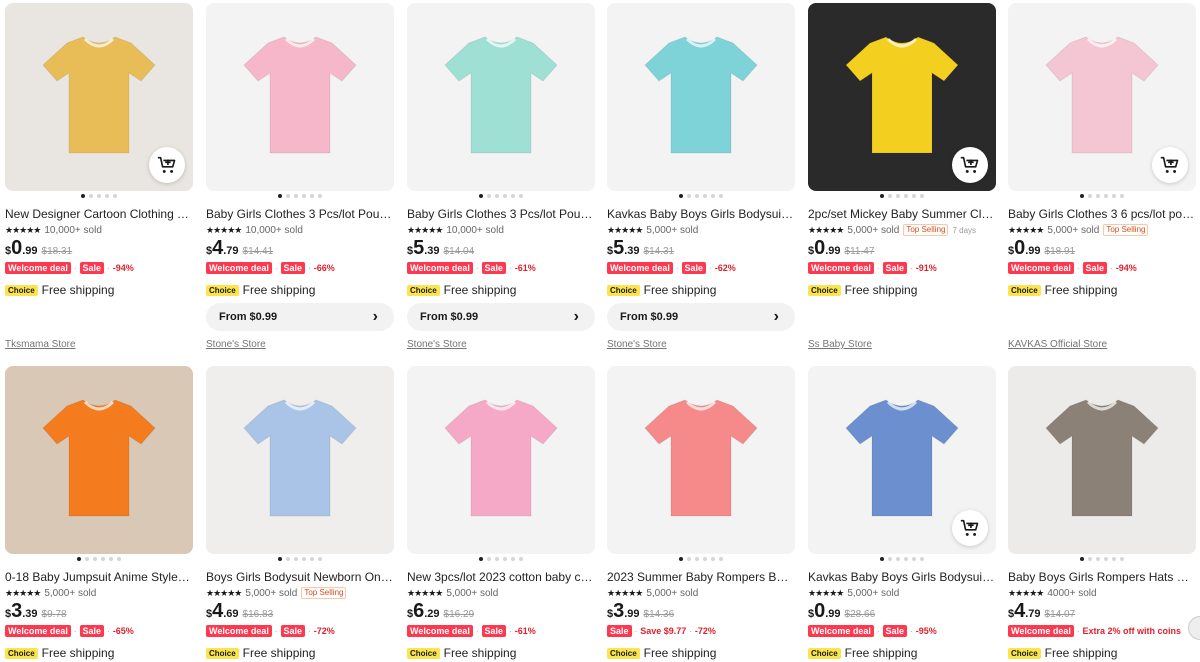 Image resolution: width=1200 pixels, height=662 pixels. What do you see at coordinates (1102, 214) in the screenshot?
I see `product-title: Baby Girls Clothes 3 6 pcs/lot pour bébé` at bounding box center [1102, 214].